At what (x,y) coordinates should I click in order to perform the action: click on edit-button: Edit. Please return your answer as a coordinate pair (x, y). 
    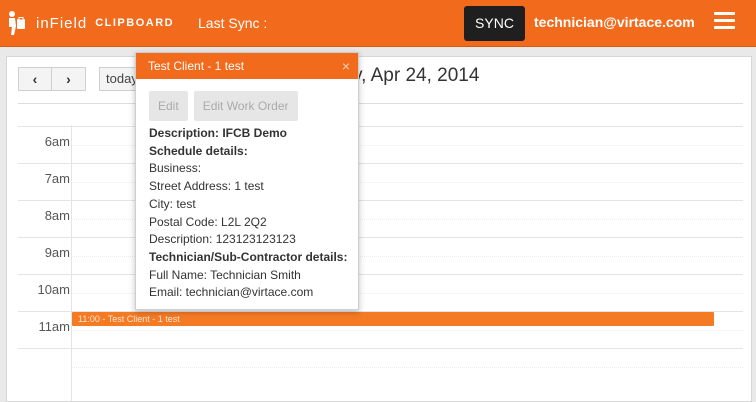
    Looking at the image, I should click on (168, 106).